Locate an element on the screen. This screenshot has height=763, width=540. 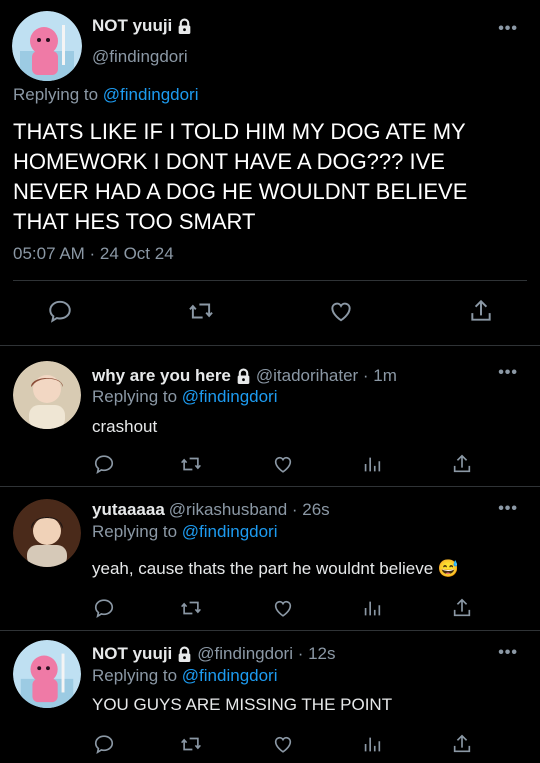
display-name-text: NOT yuuji is located at coordinates (132, 26).